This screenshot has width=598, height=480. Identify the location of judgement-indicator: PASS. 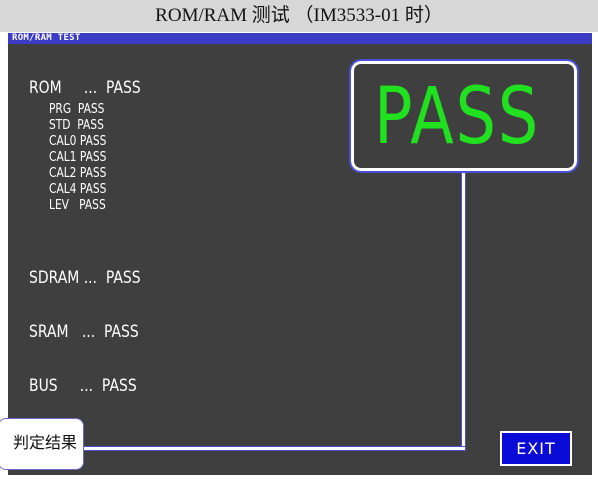
(464, 116).